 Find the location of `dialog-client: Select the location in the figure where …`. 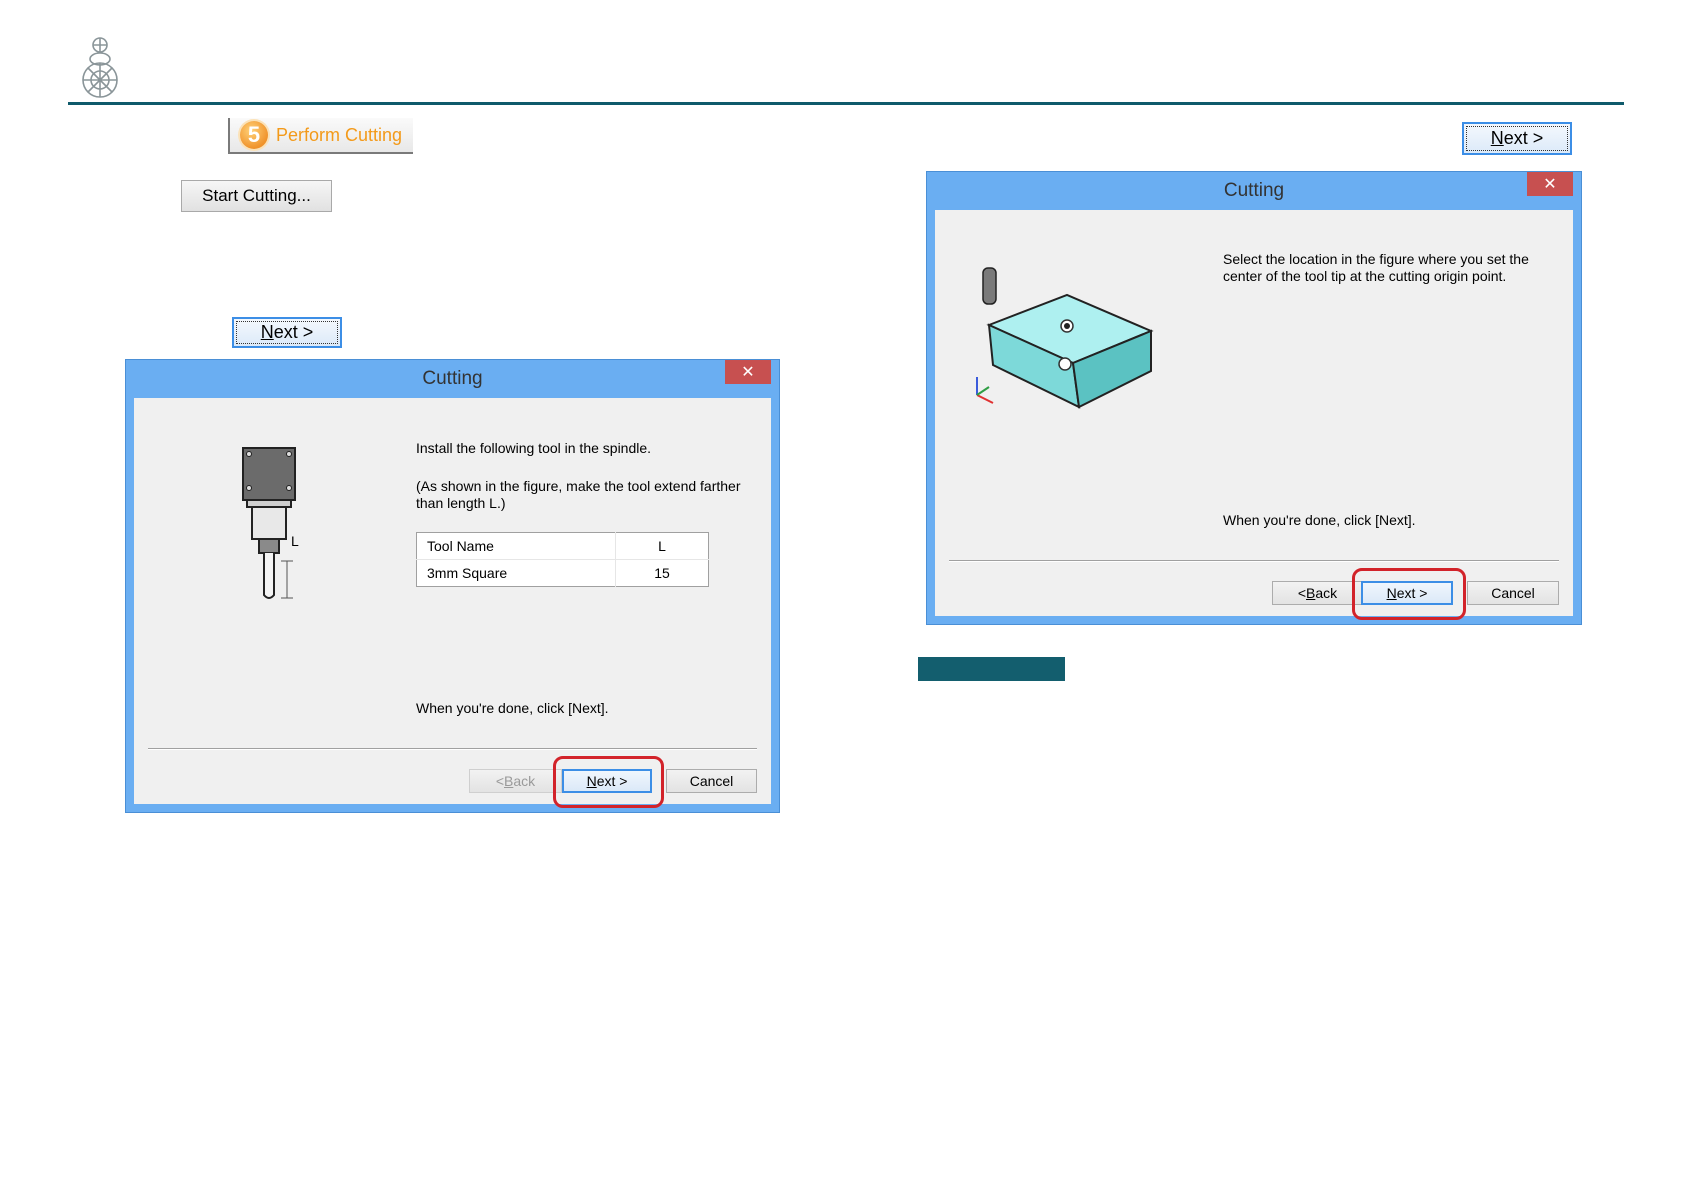

dialog-client: Select the location in the figure where … is located at coordinates (1254, 415).